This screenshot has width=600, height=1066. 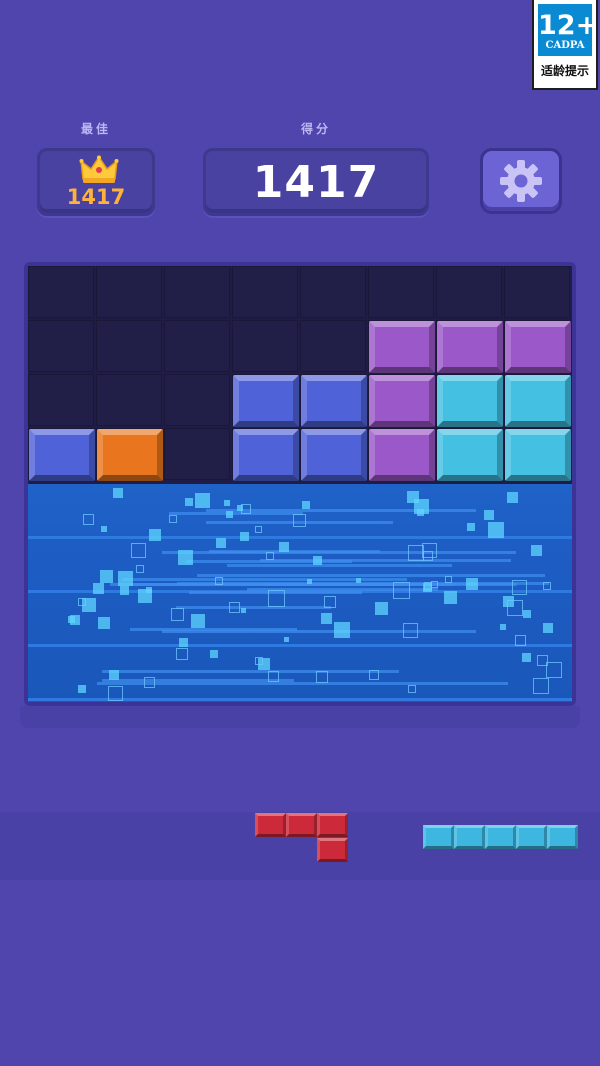 What do you see at coordinates (99, 169) in the screenshot?
I see `crown-icon` at bounding box center [99, 169].